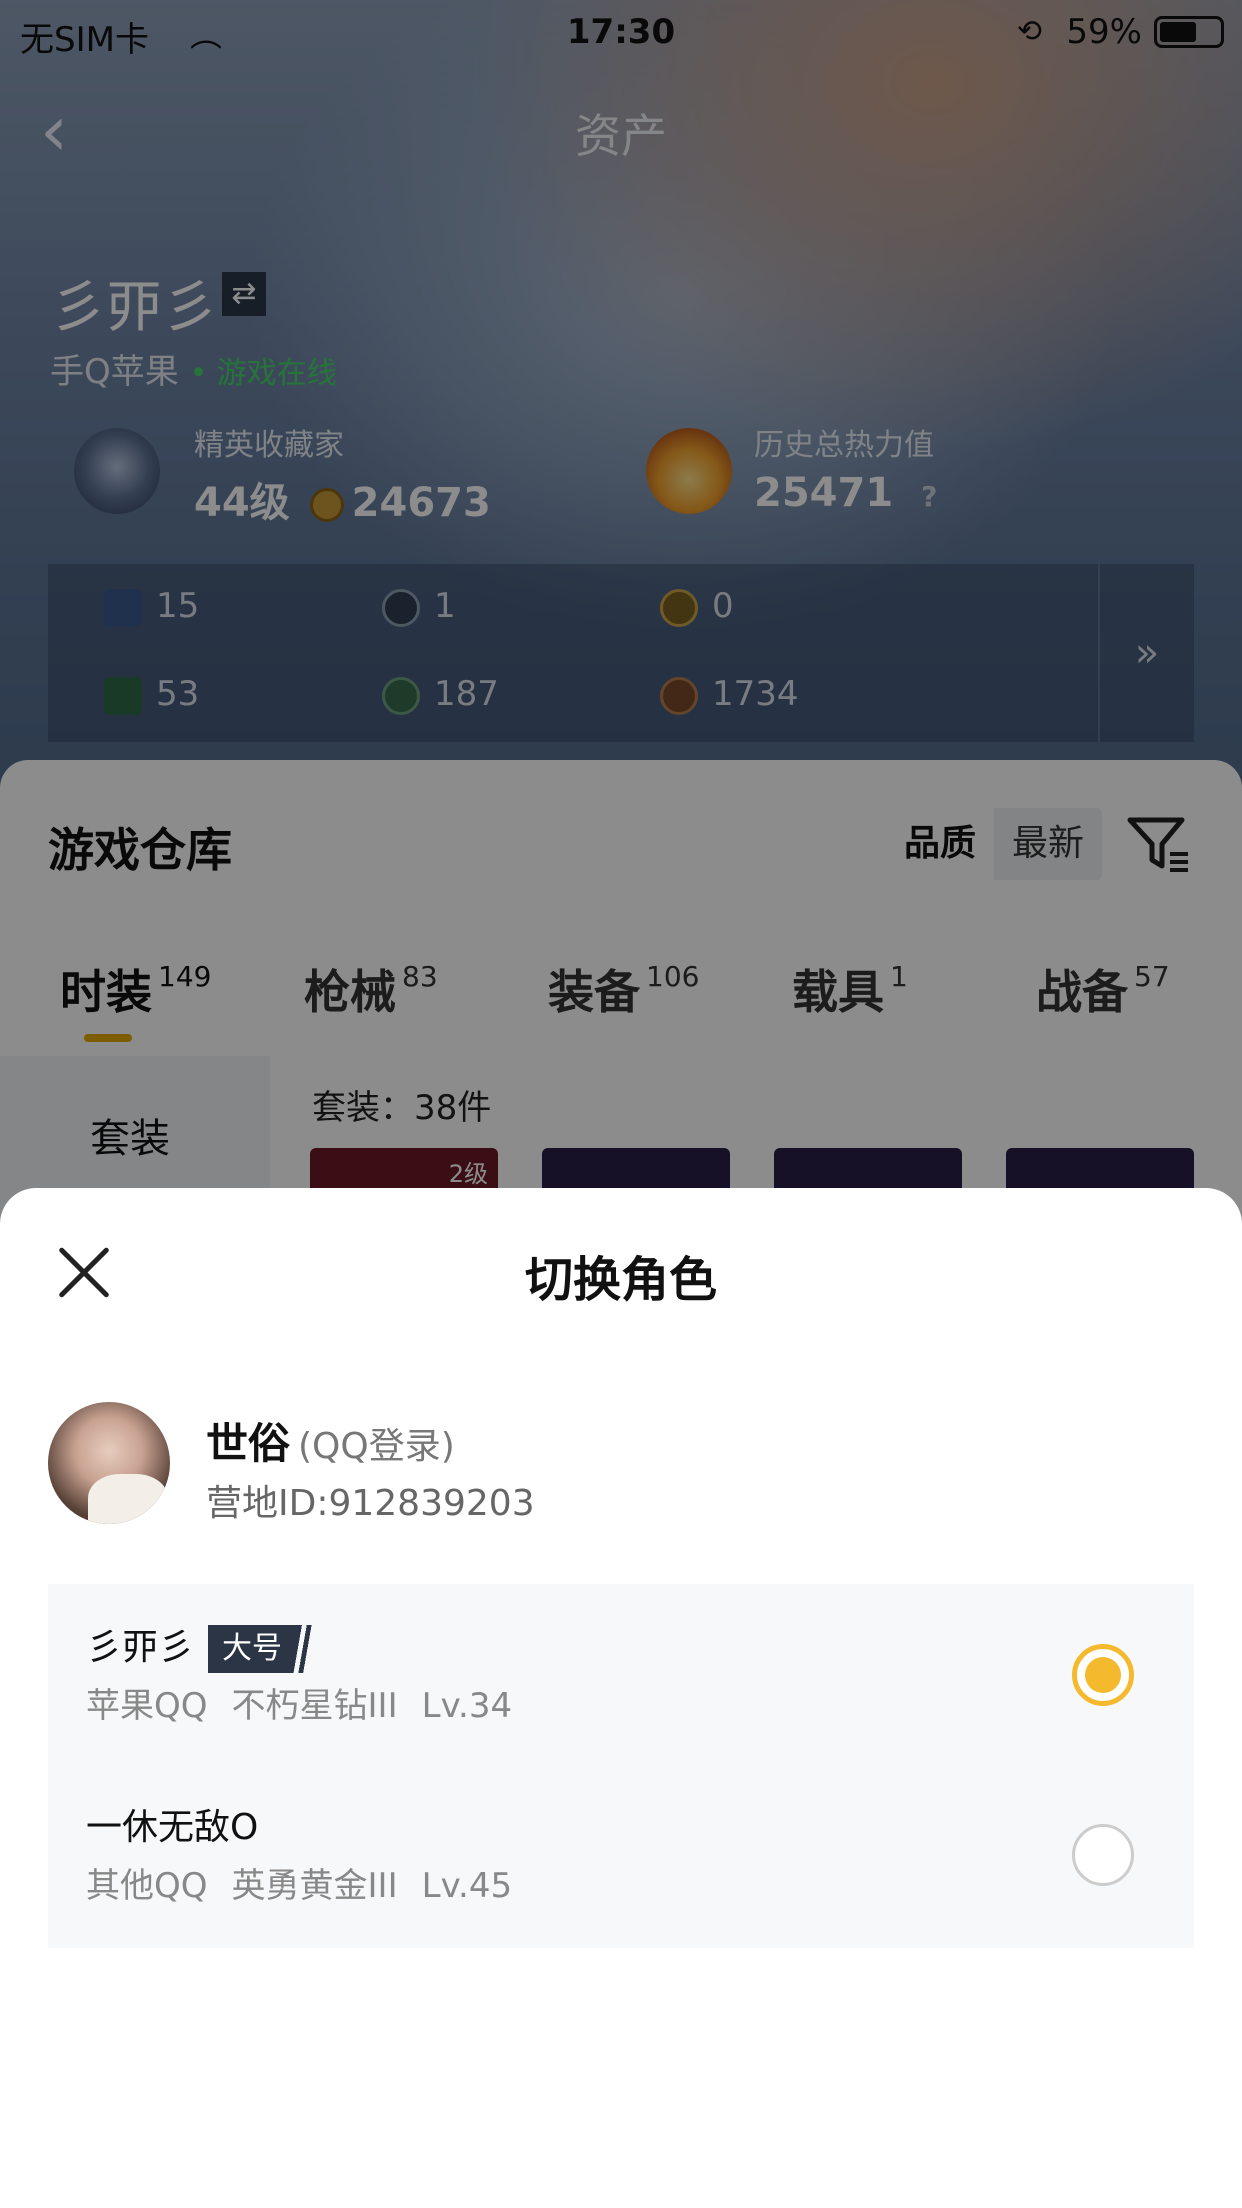  What do you see at coordinates (376, 1446) in the screenshot?
I see `login-type: (QQ登录)` at bounding box center [376, 1446].